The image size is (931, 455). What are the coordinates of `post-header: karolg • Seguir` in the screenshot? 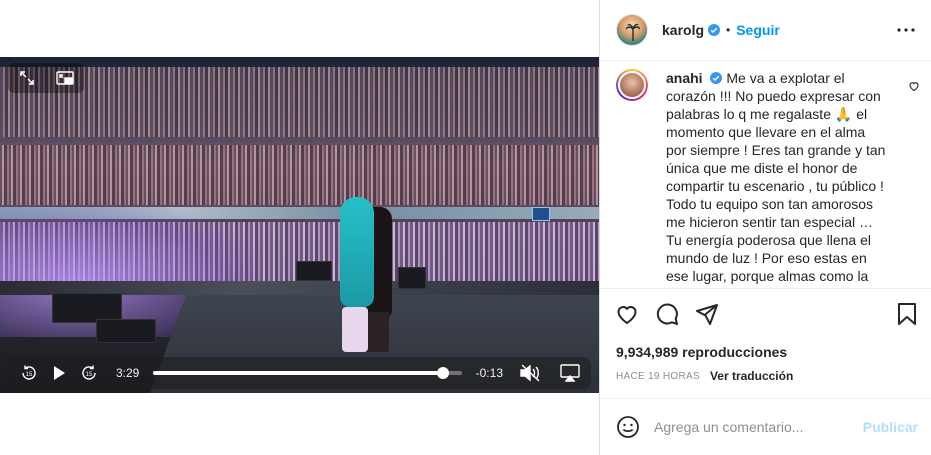 It's located at (765, 30).